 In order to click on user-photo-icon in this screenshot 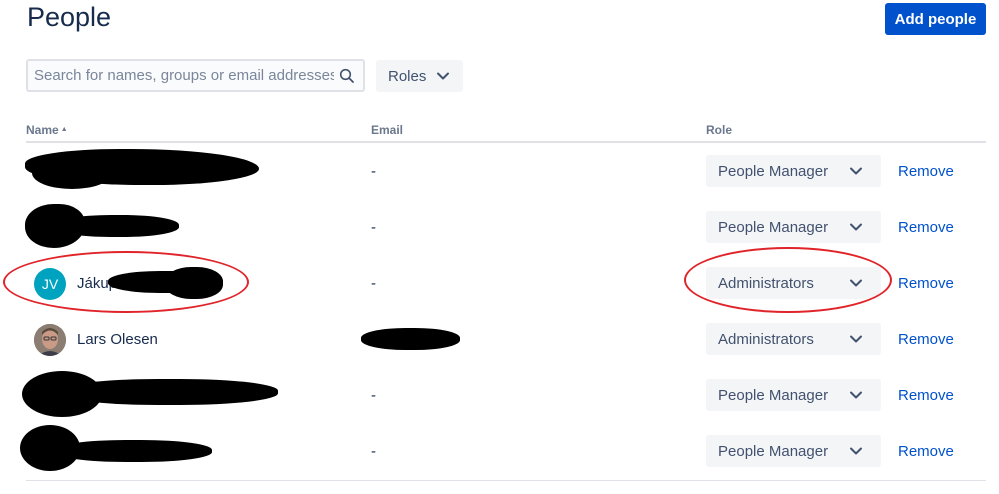, I will do `click(50, 340)`.